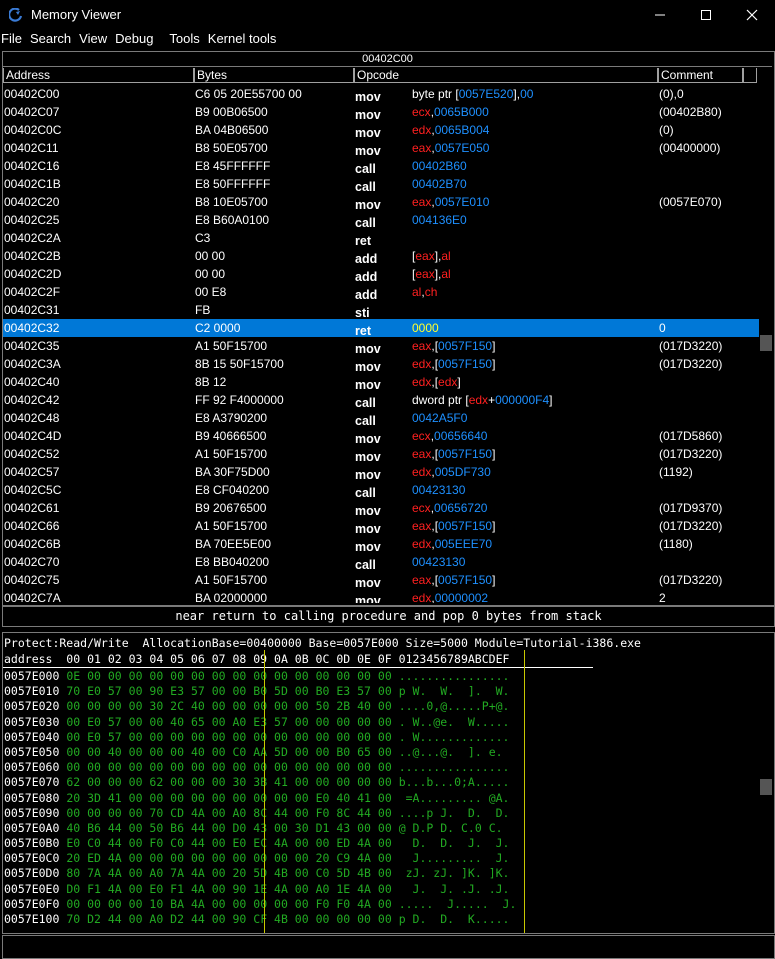 This screenshot has height=959, width=775. I want to click on hex-row-ascii: ....p J. D. D., so click(454, 813).